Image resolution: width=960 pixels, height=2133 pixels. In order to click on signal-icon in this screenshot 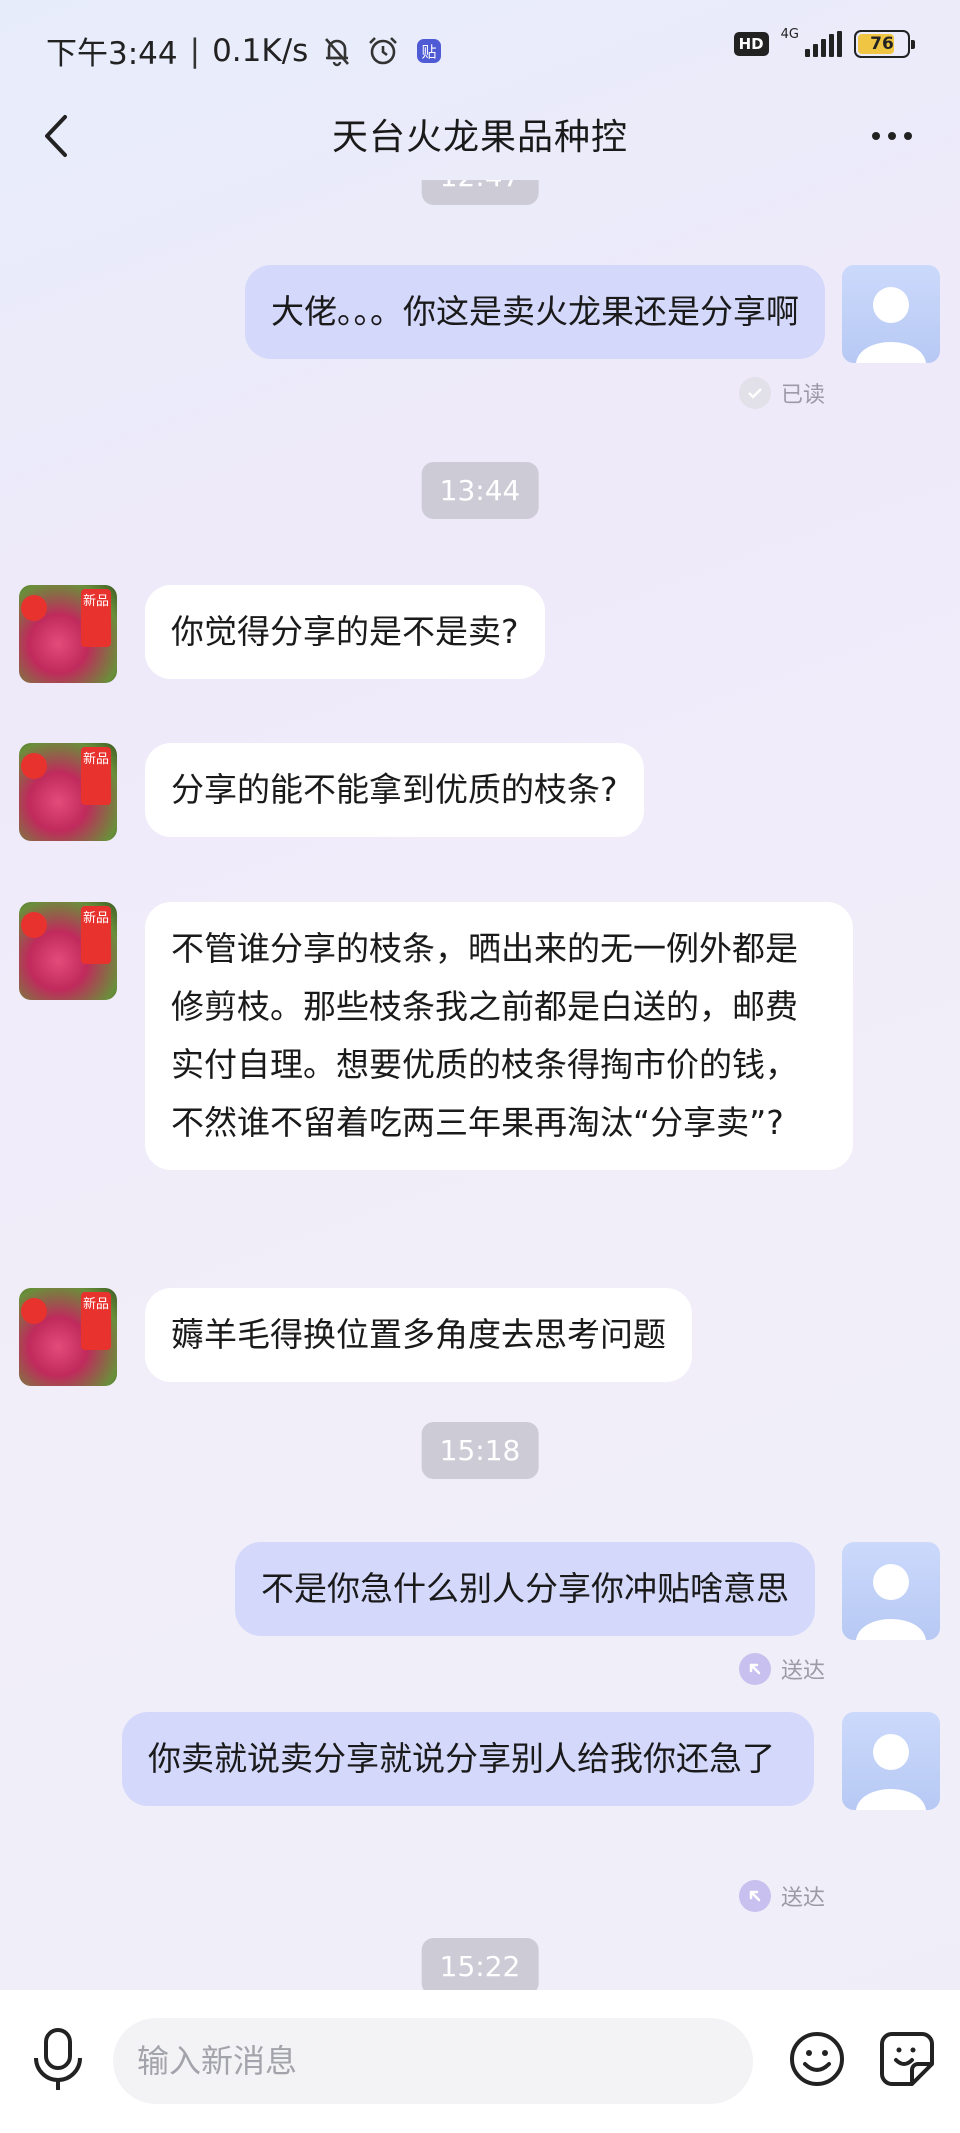, I will do `click(823, 44)`.